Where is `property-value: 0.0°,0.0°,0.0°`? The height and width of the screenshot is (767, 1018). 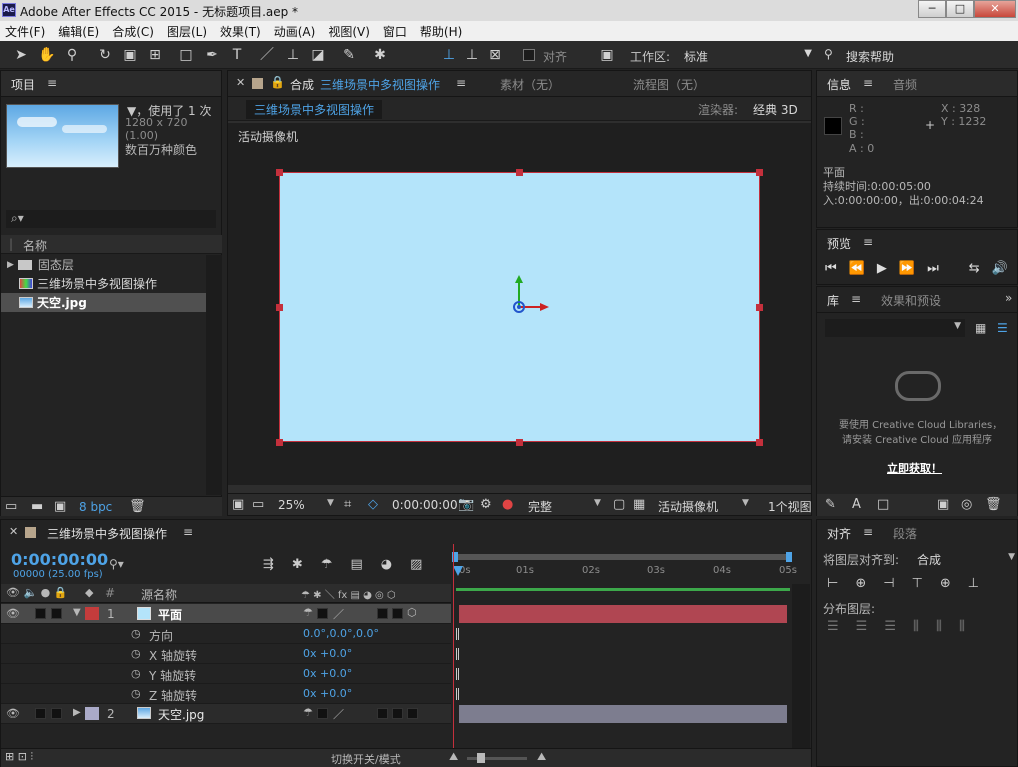
property-value: 0.0°,0.0°,0.0° is located at coordinates (341, 633).